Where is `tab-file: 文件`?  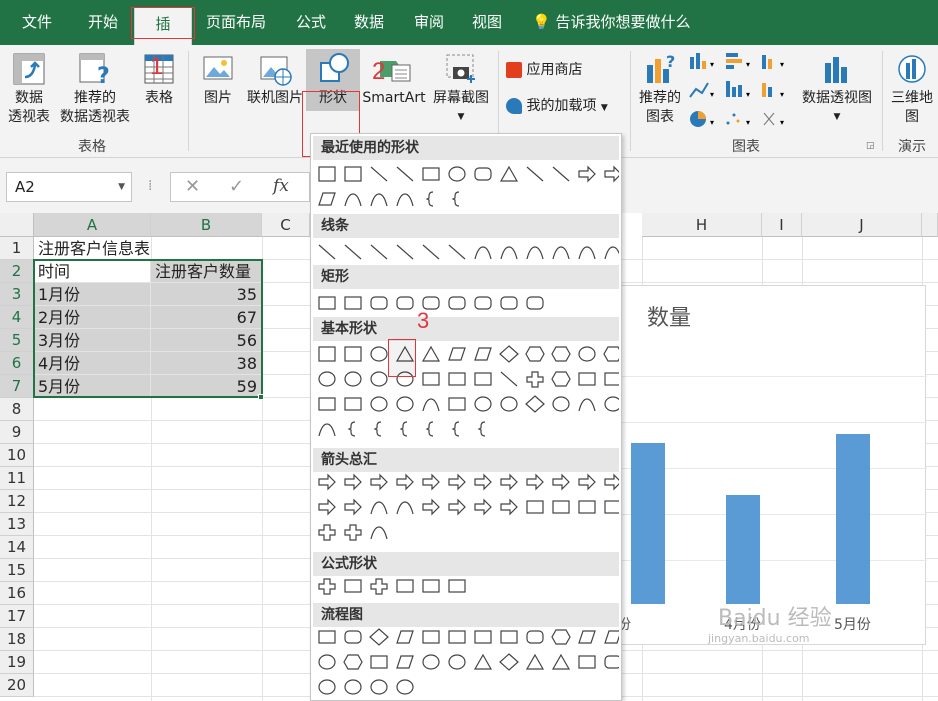
tab-file: 文件 is located at coordinates (37, 22).